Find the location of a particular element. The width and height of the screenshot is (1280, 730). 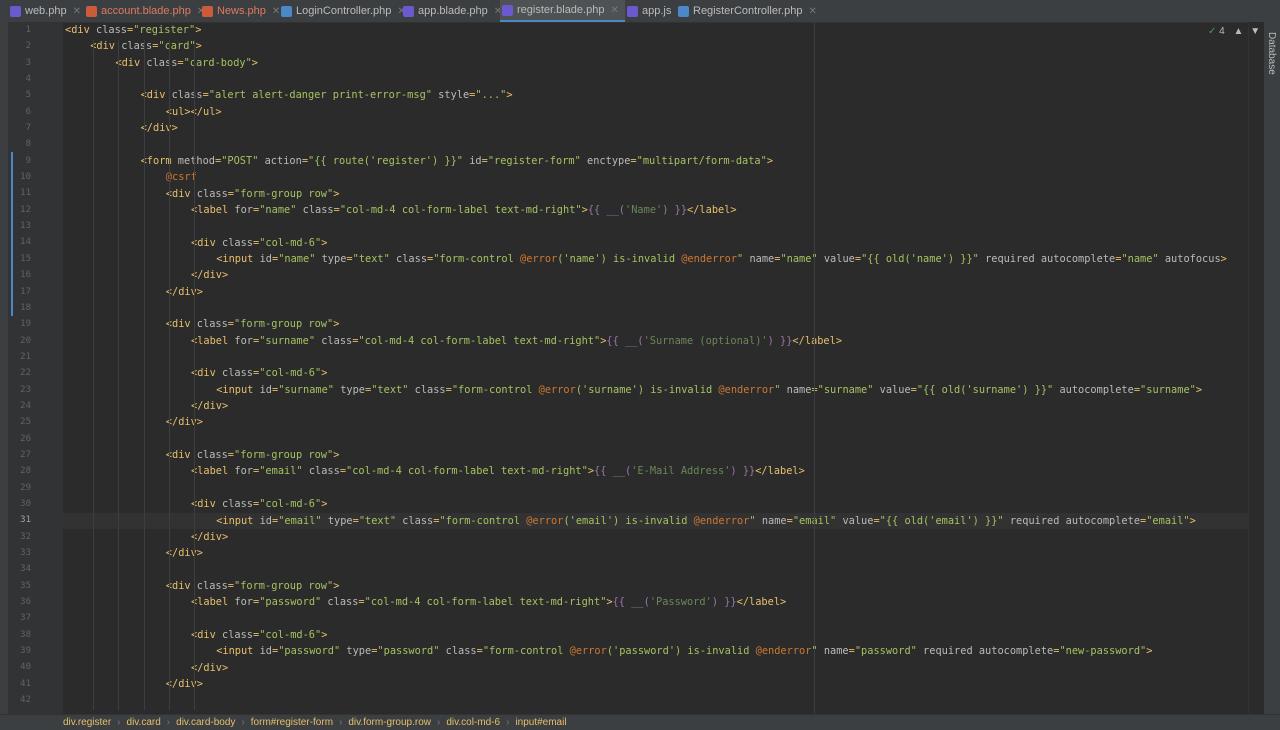

tab-web-php: web.php ✕ is located at coordinates (46, 11).